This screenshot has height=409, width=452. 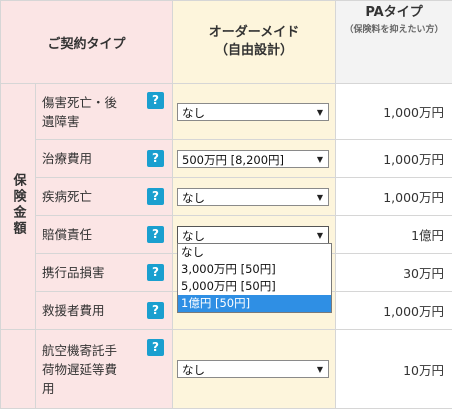 What do you see at coordinates (104, 310) in the screenshot?
I see `row-label-rescue: 救援者費用 ?` at bounding box center [104, 310].